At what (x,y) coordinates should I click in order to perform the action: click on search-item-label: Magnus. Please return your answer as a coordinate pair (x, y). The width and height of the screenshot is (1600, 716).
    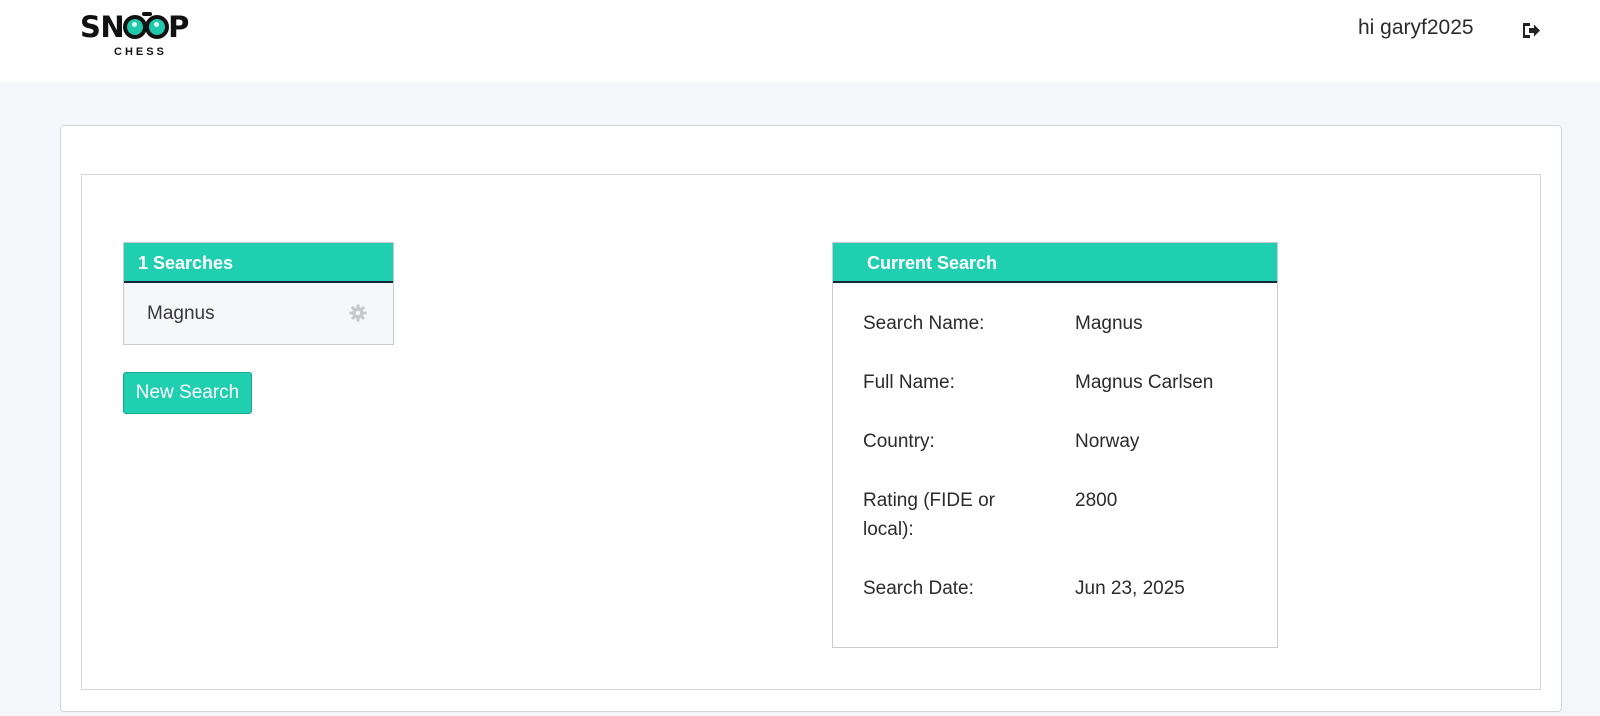
    Looking at the image, I should click on (181, 313).